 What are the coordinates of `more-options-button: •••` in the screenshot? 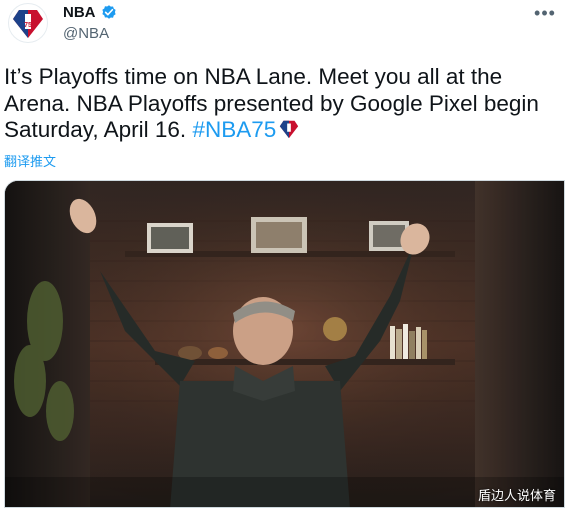 It's located at (545, 13).